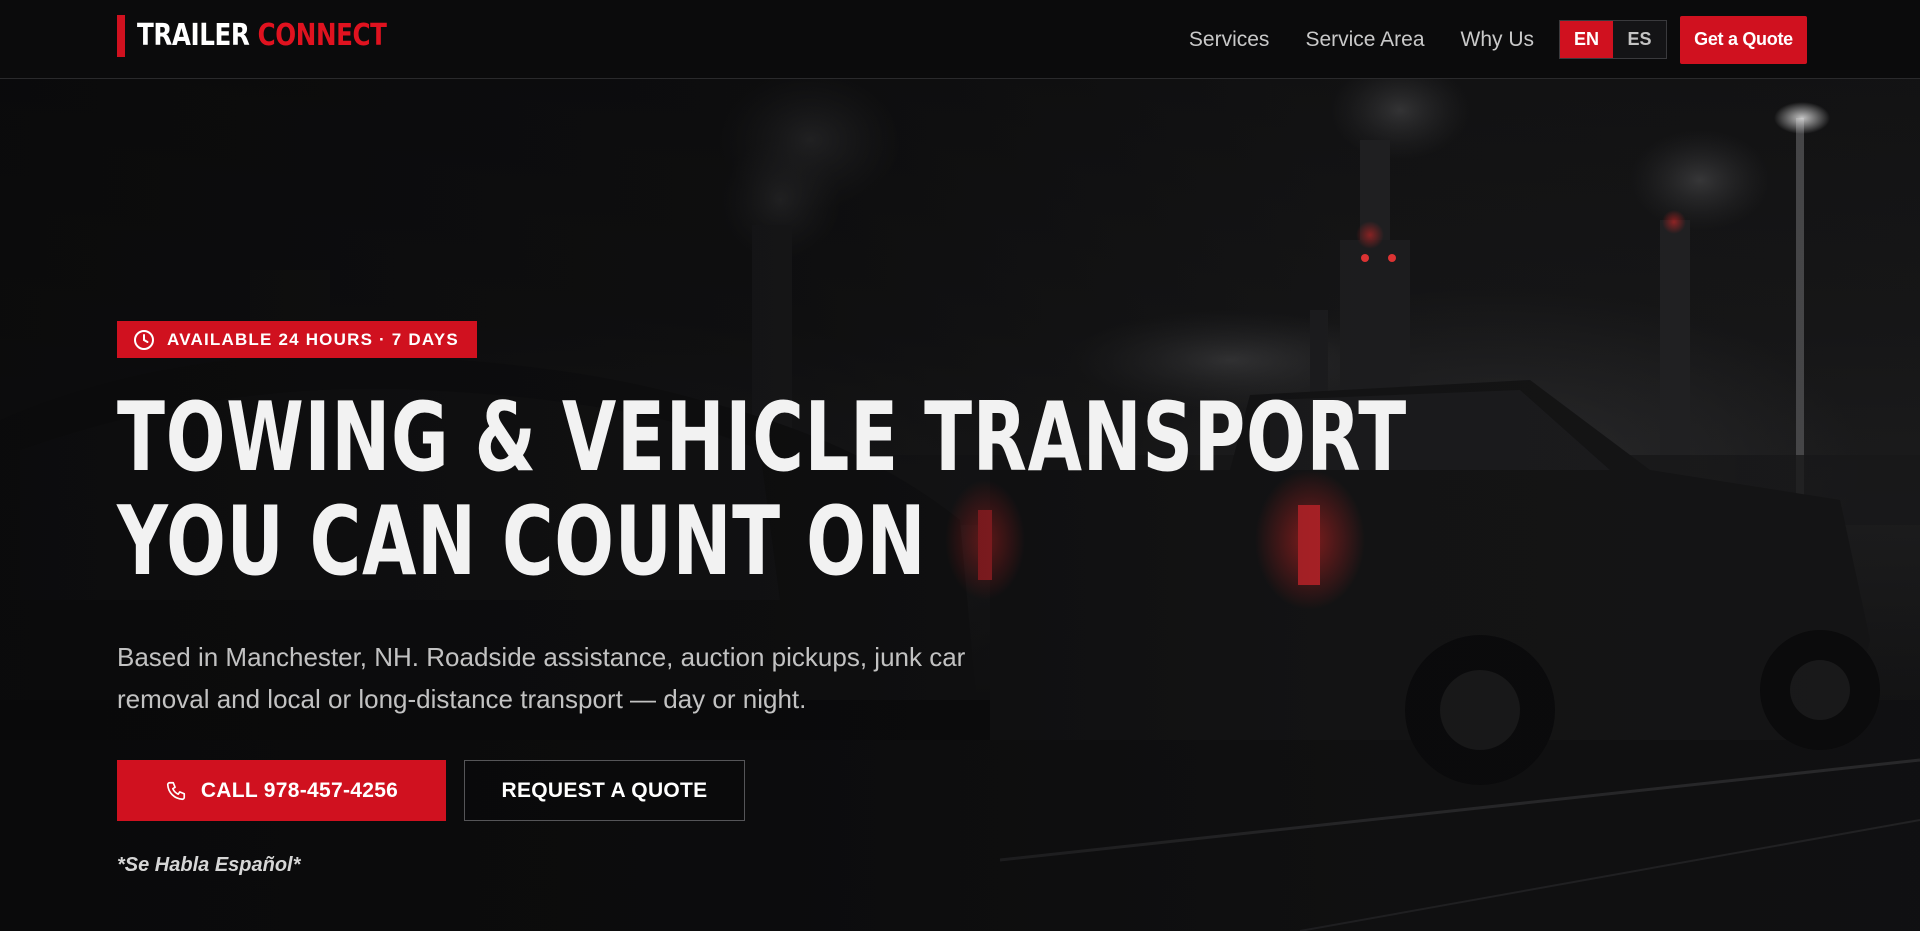 Image resolution: width=1920 pixels, height=931 pixels. Describe the element at coordinates (1743, 39) in the screenshot. I see `get-a-quote-button: Get a Quote` at that location.